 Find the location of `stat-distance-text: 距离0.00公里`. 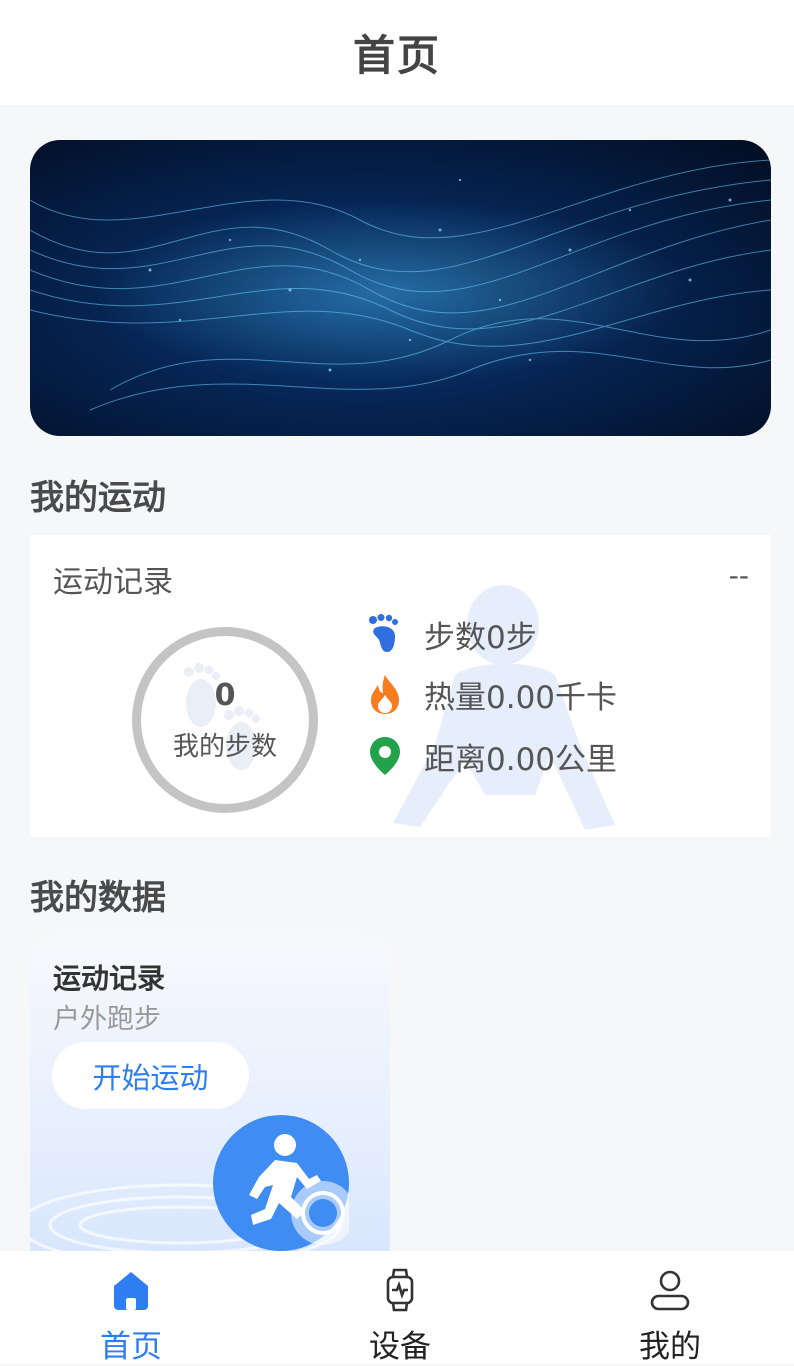

stat-distance-text: 距离0.00公里 is located at coordinates (521, 759).